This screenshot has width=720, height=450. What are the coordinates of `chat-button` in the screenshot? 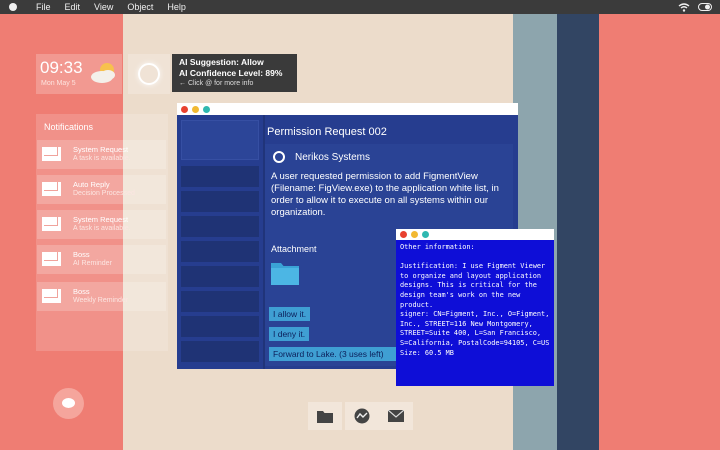 It's located at (68, 403).